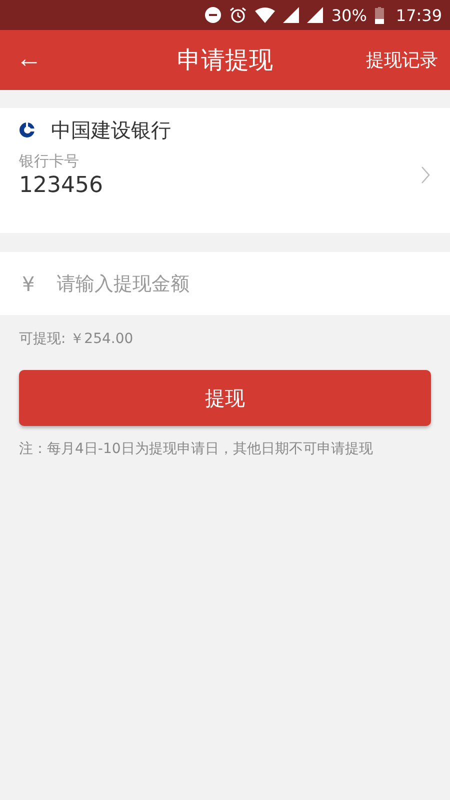  I want to click on back-button: ←, so click(21, 60).